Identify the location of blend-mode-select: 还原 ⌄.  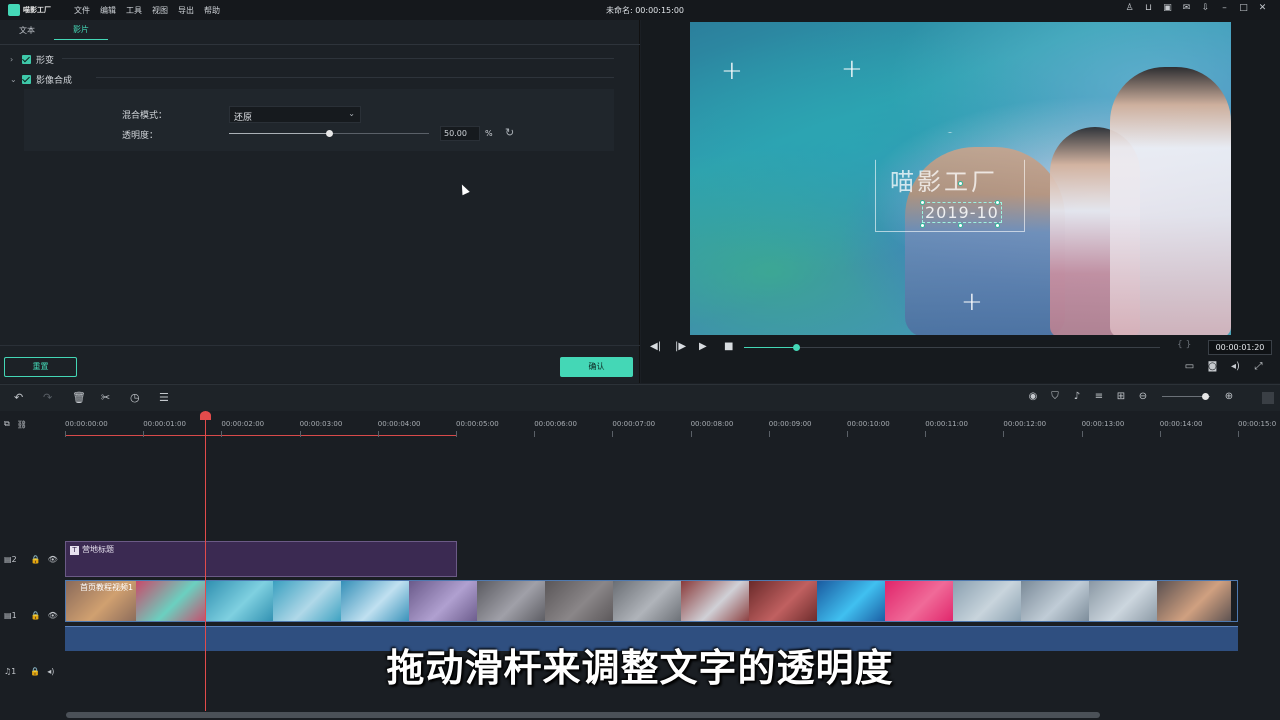
(295, 114).